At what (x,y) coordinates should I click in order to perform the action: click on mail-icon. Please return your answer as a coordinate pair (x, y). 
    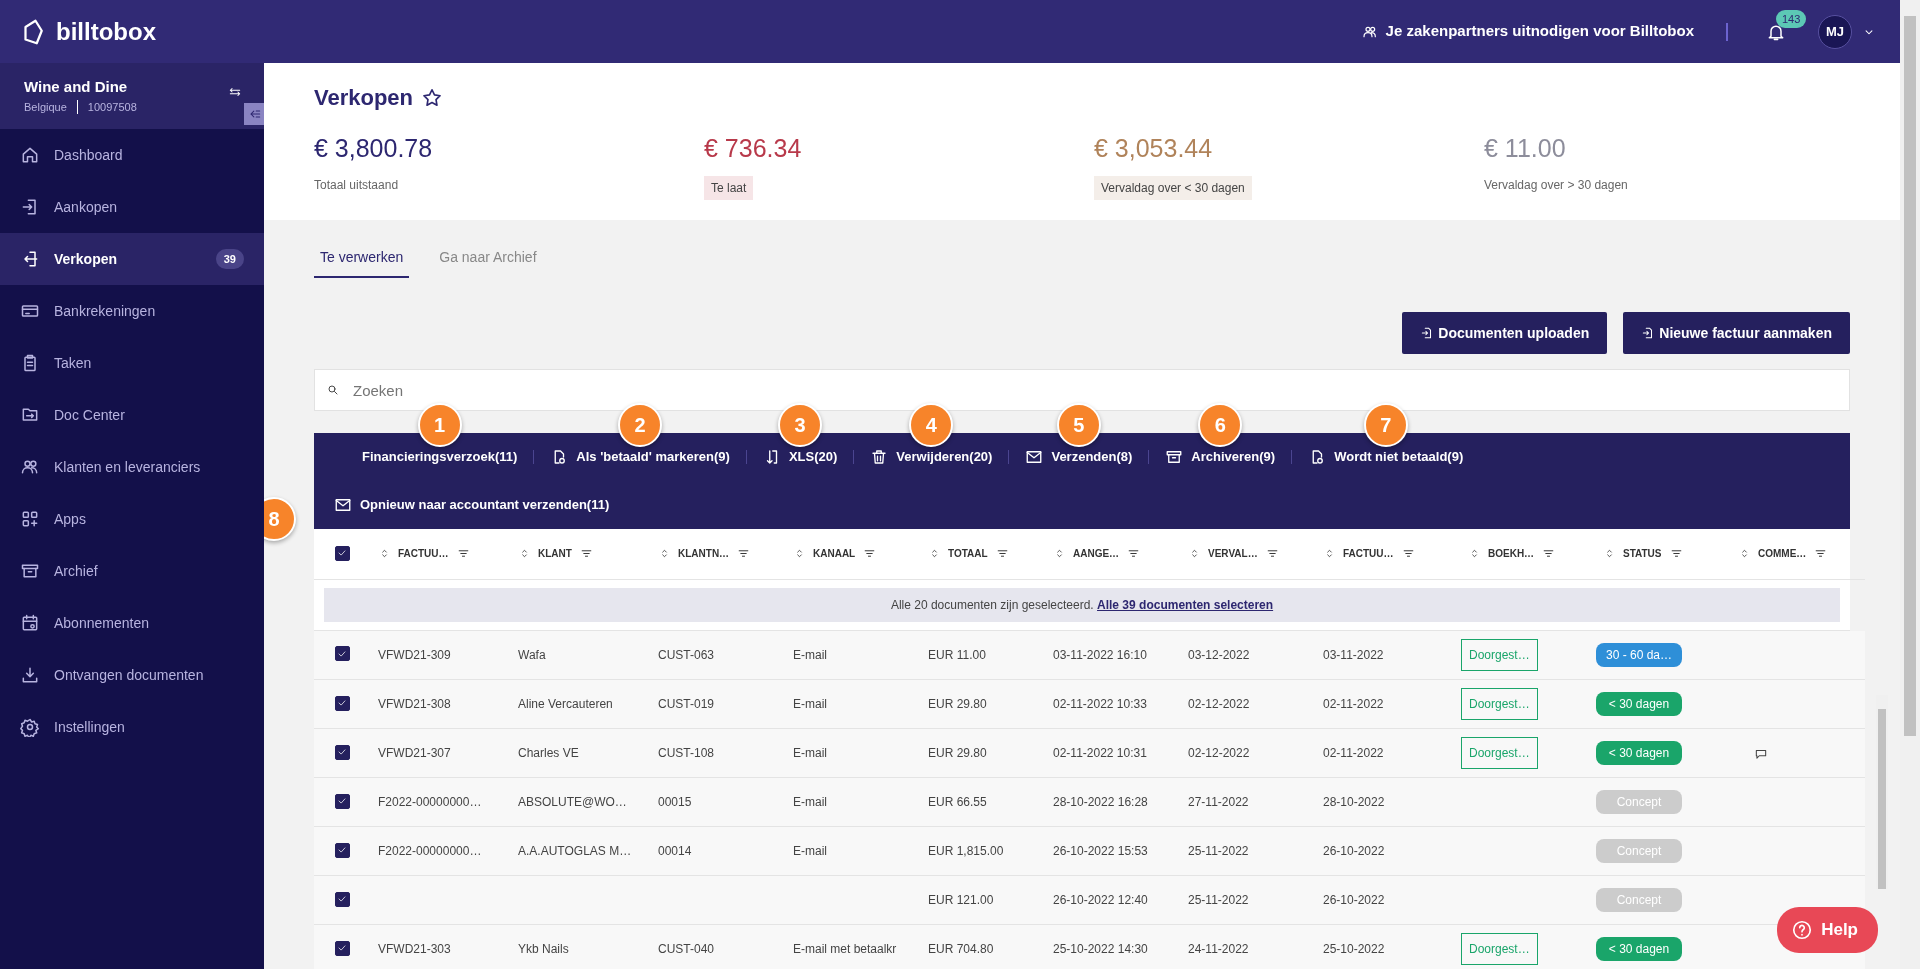
    Looking at the image, I should click on (343, 505).